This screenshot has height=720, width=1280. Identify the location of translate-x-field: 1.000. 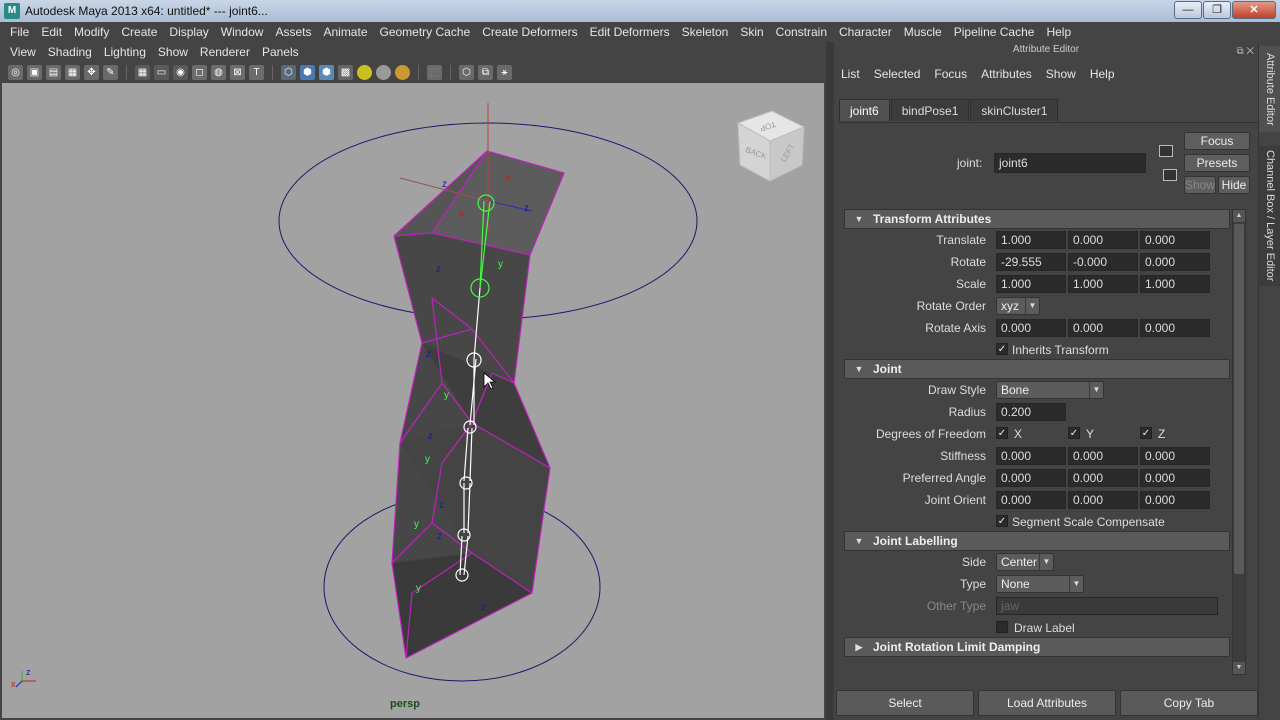
(1031, 240).